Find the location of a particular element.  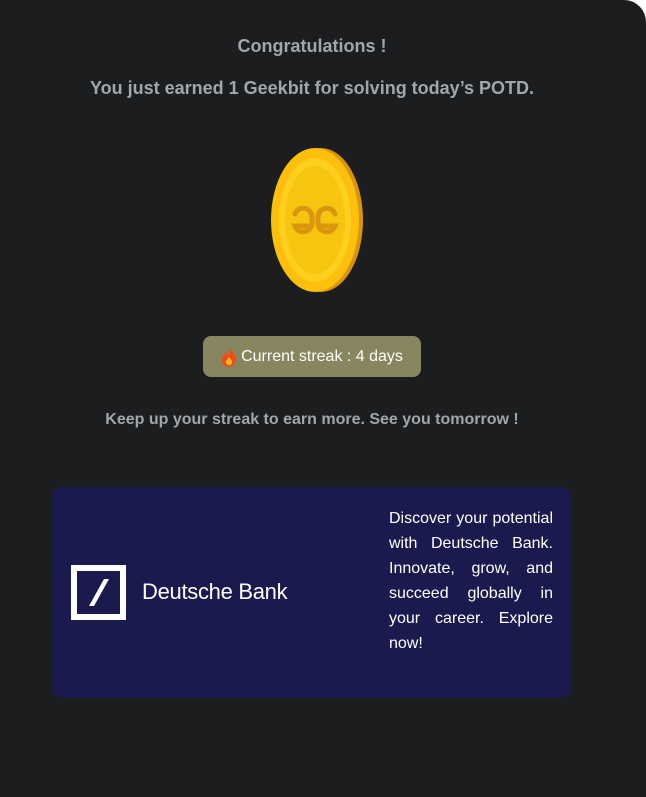

fire-icon is located at coordinates (229, 356).